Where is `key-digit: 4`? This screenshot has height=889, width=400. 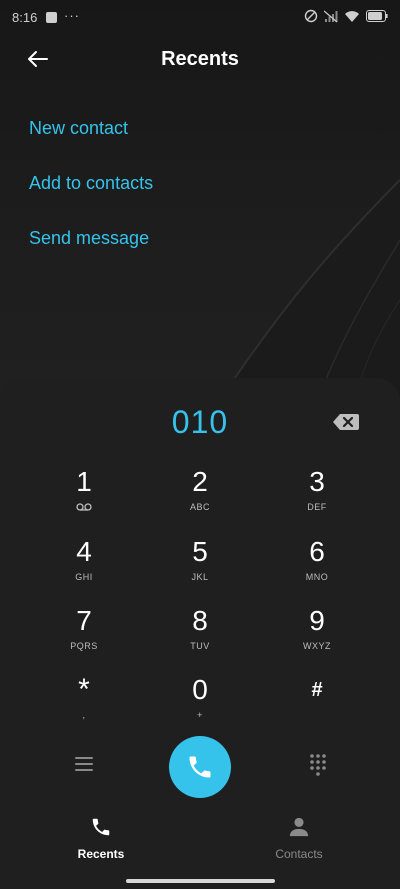
key-digit: 4 is located at coordinates (84, 551).